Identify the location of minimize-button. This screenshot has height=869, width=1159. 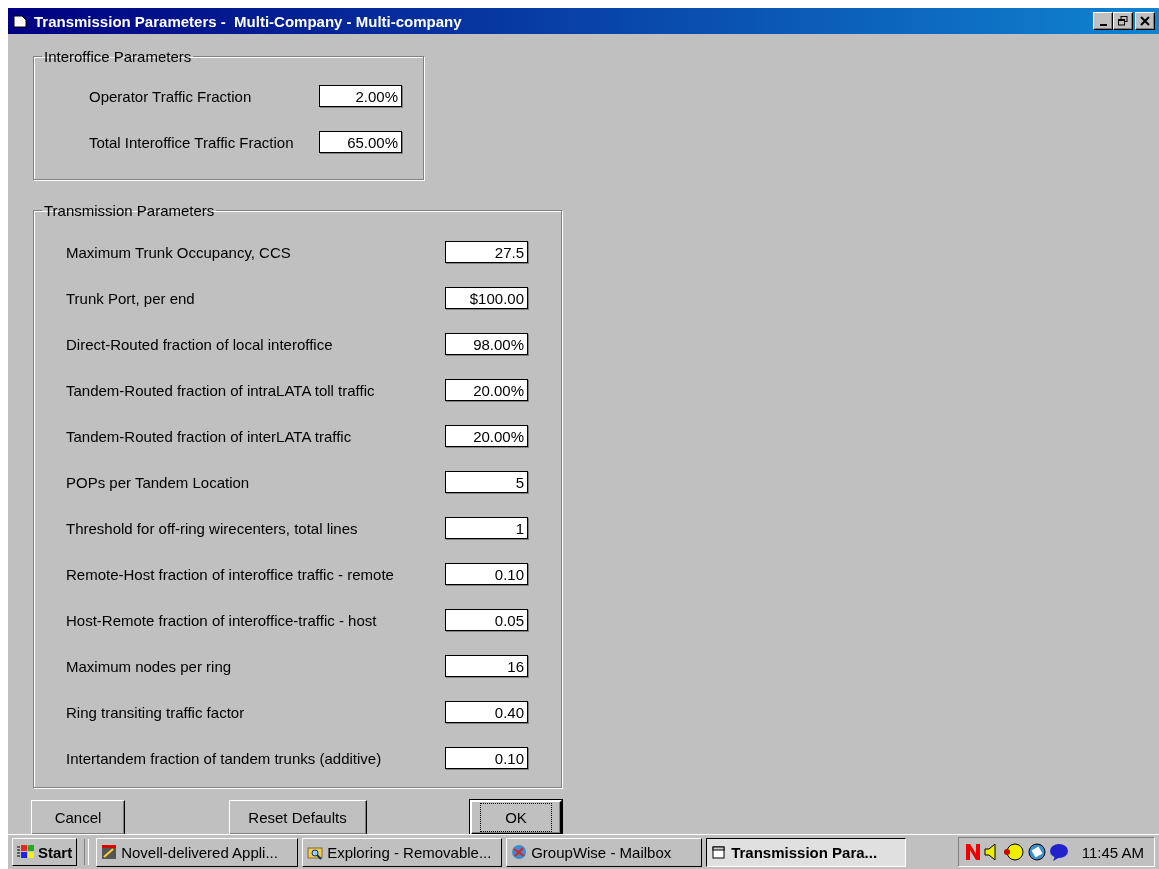
(1103, 21).